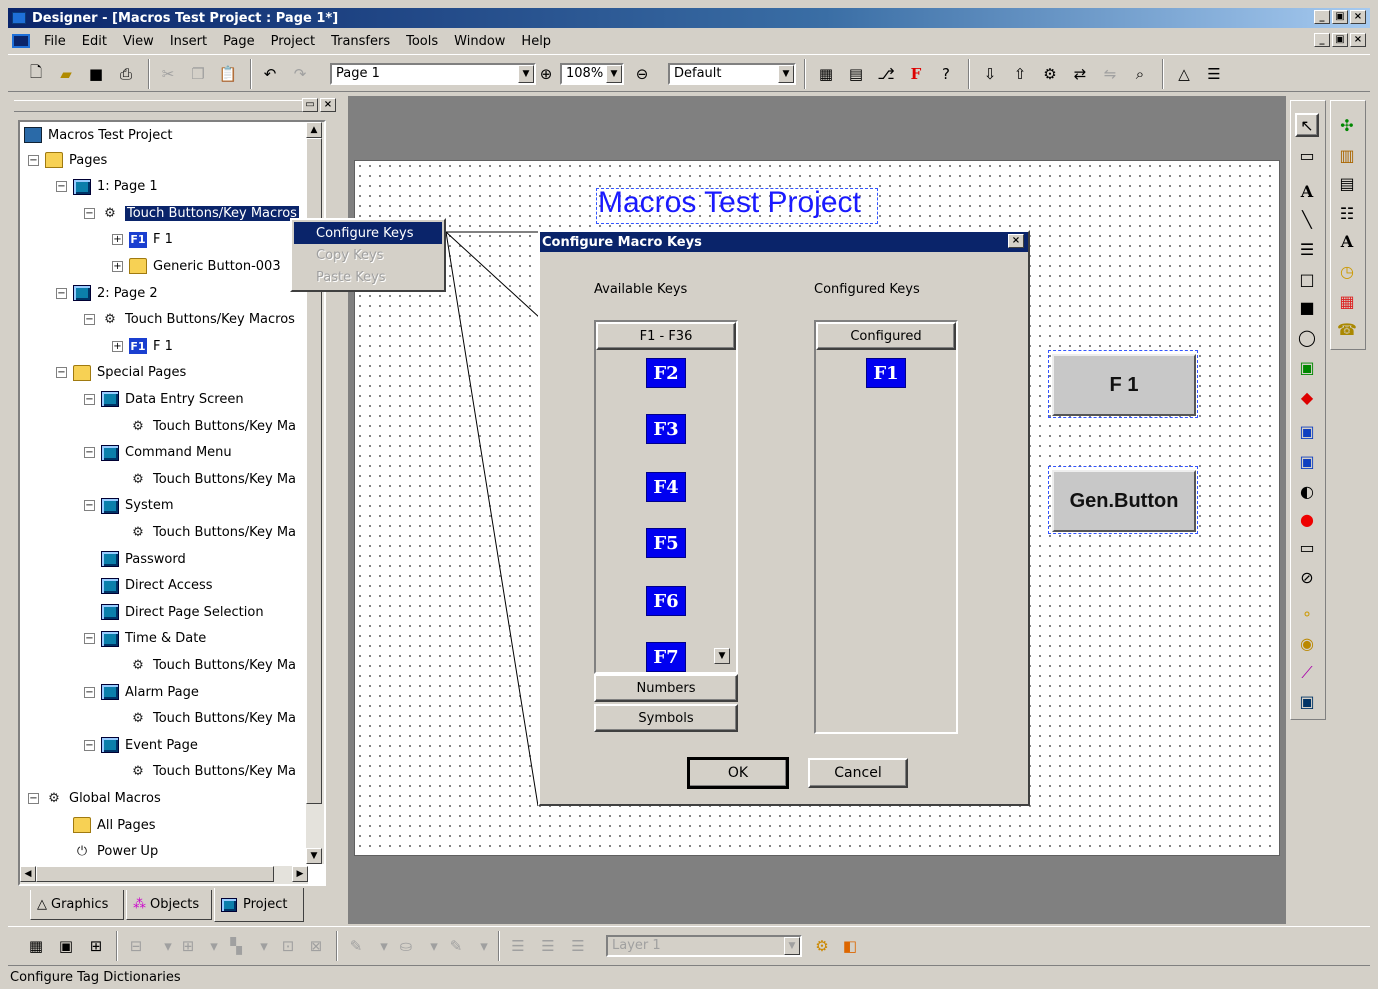  What do you see at coordinates (28, 874) in the screenshot?
I see `scroll-left-icon: ◀` at bounding box center [28, 874].